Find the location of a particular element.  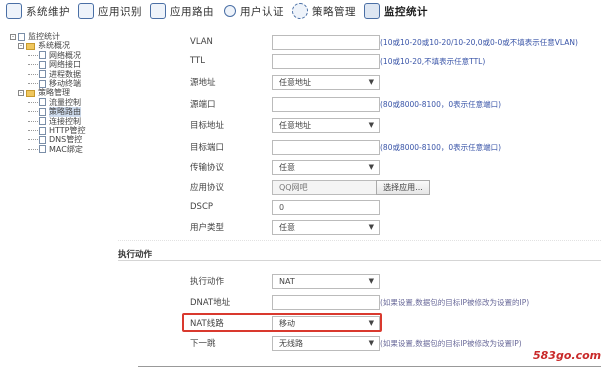

tree-item-label: 策略路由 is located at coordinates (65, 112).